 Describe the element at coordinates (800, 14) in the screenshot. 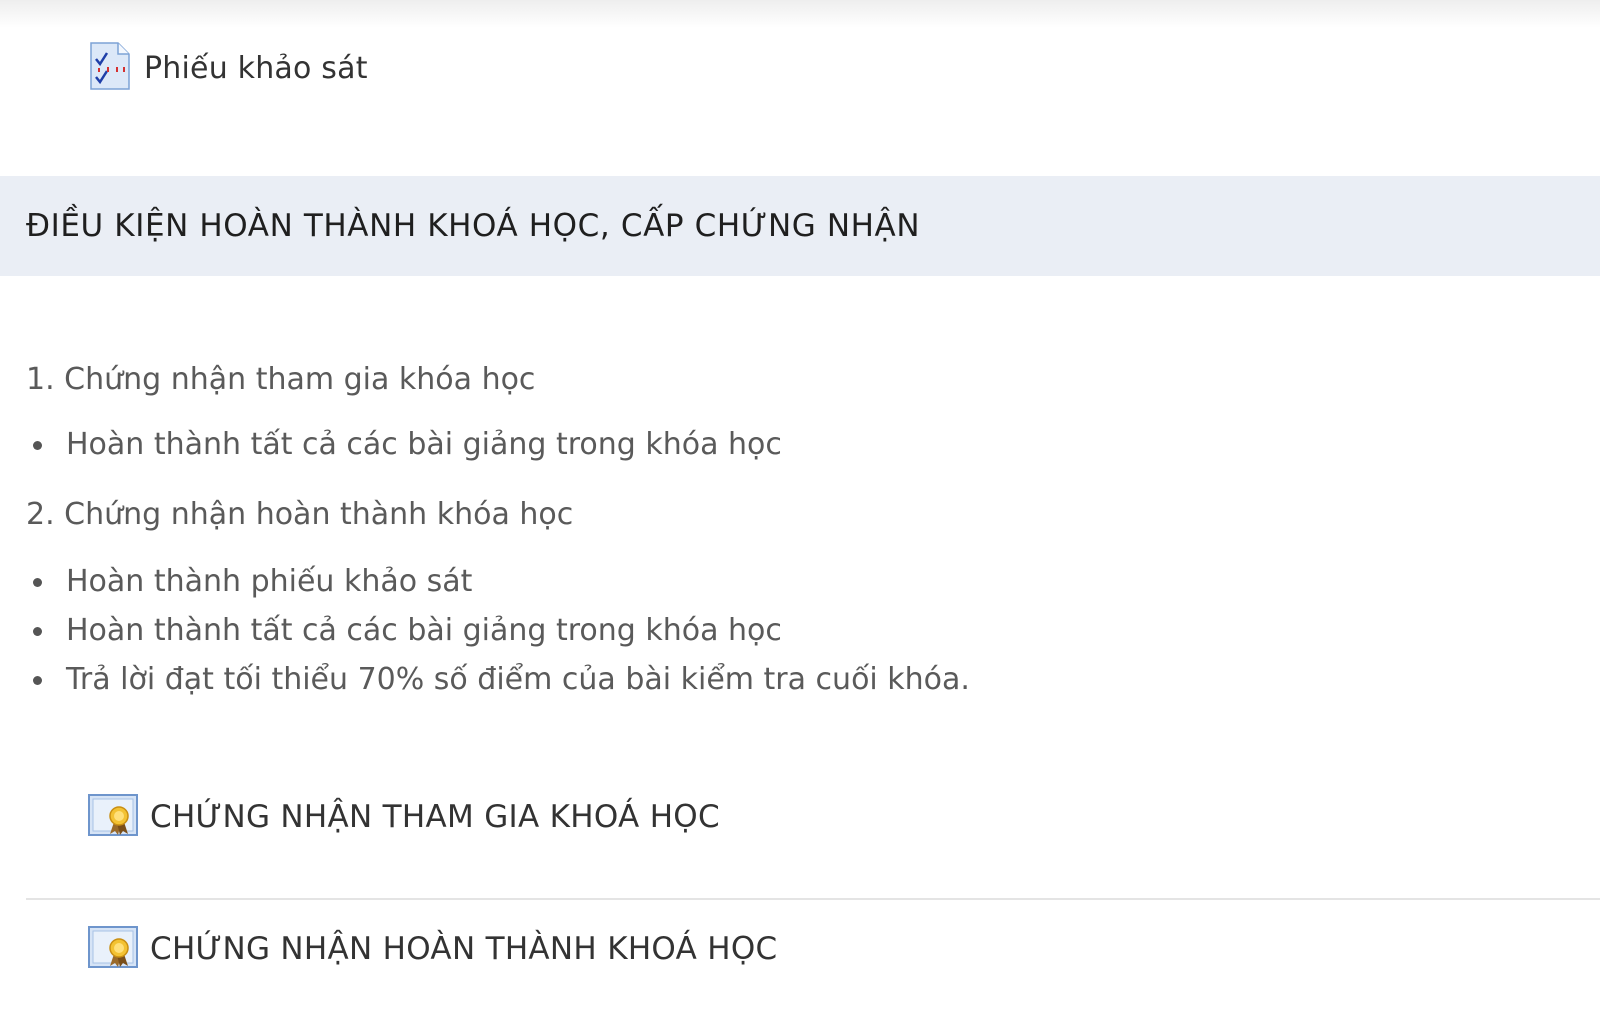

I see `top-shadow` at that location.